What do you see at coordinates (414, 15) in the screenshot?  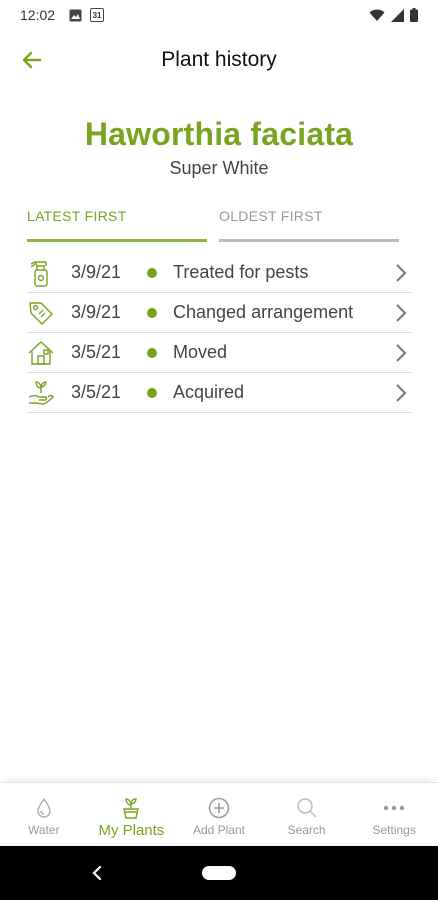 I see `battery-icon` at bounding box center [414, 15].